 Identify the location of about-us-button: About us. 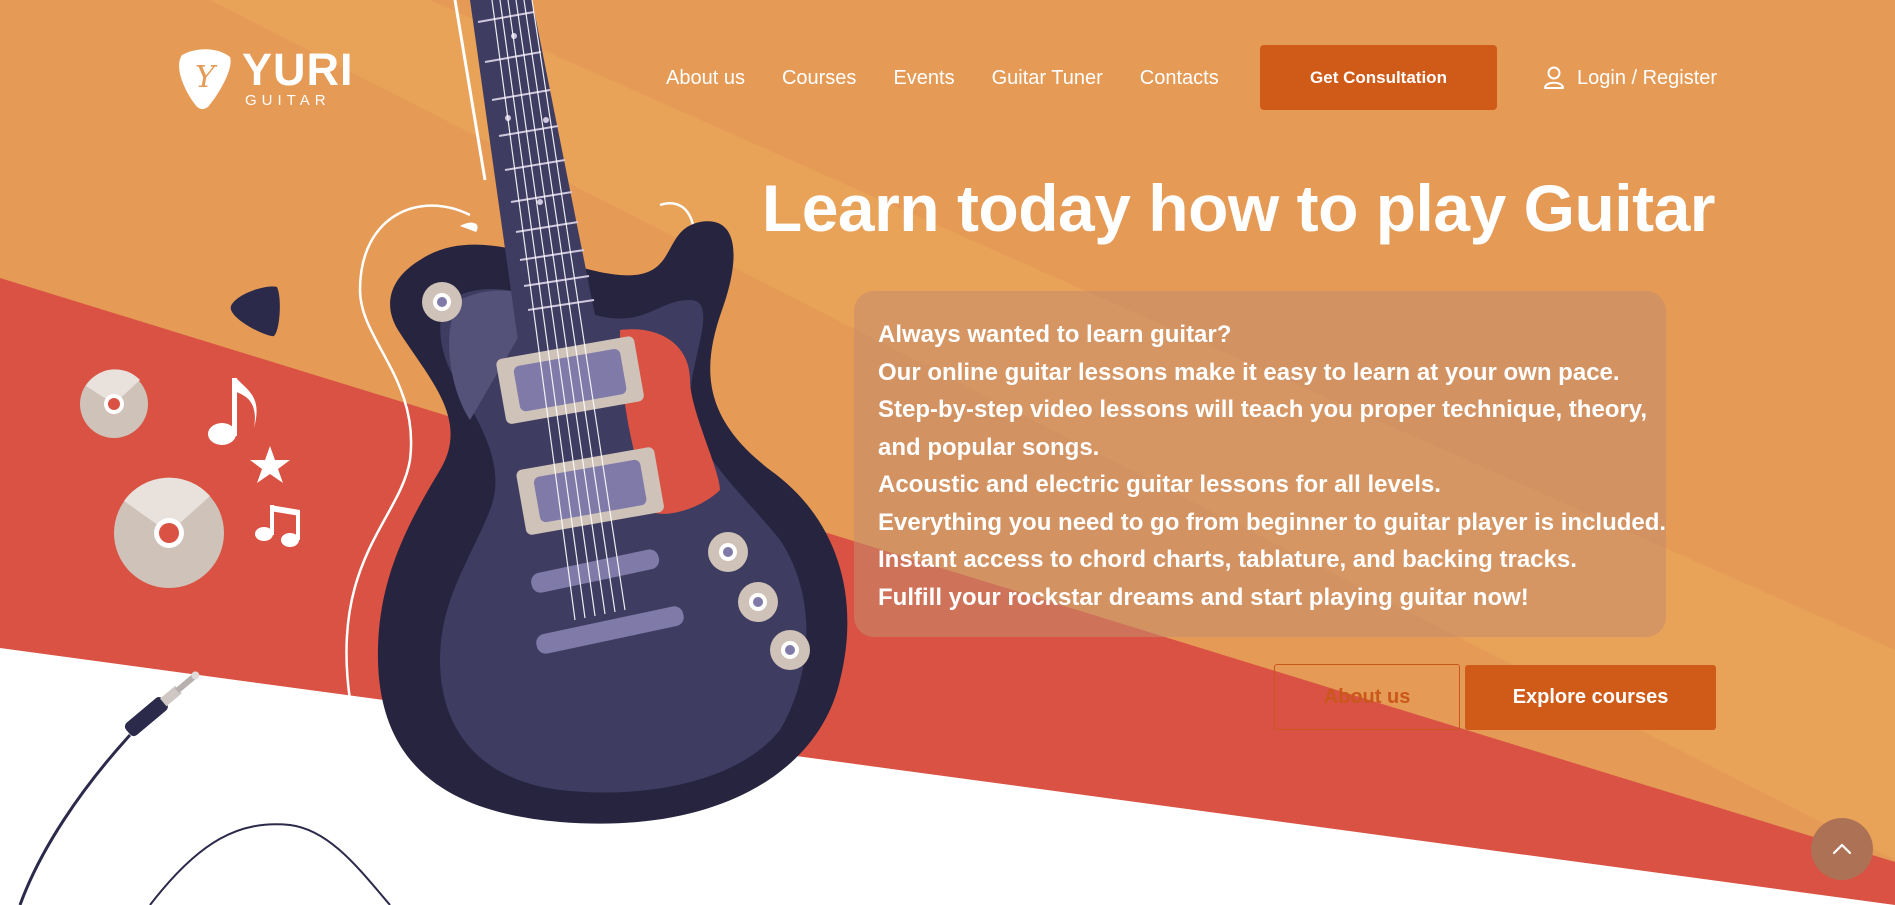
(1367, 697).